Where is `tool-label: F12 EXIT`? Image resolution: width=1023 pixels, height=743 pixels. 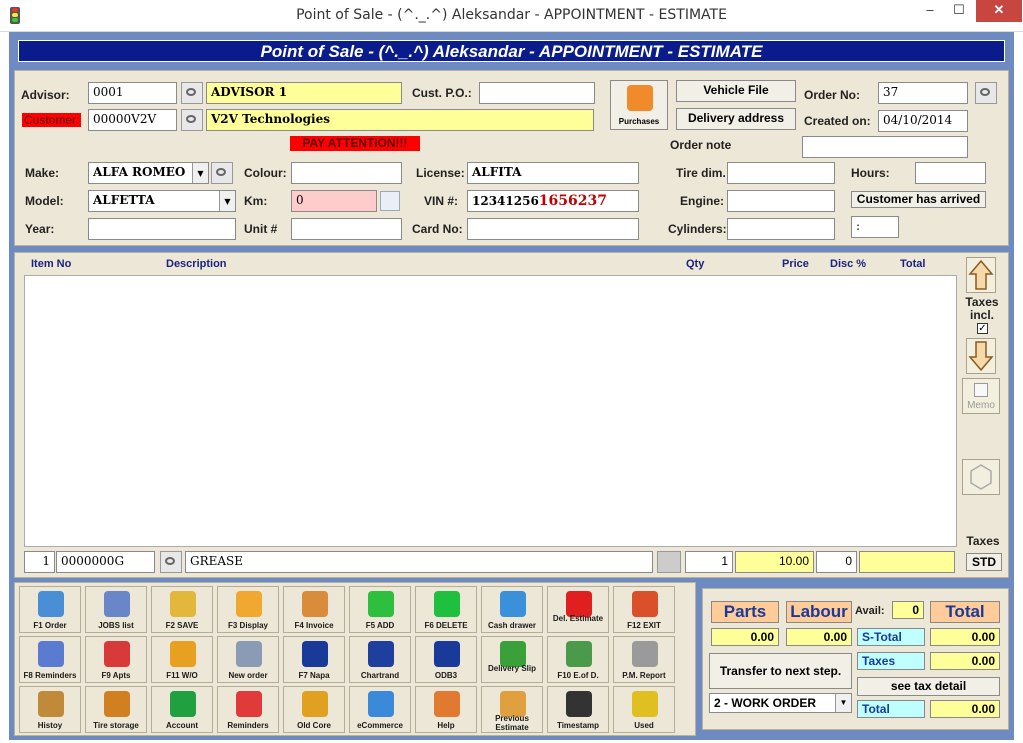
tool-label: F12 EXIT is located at coordinates (644, 625).